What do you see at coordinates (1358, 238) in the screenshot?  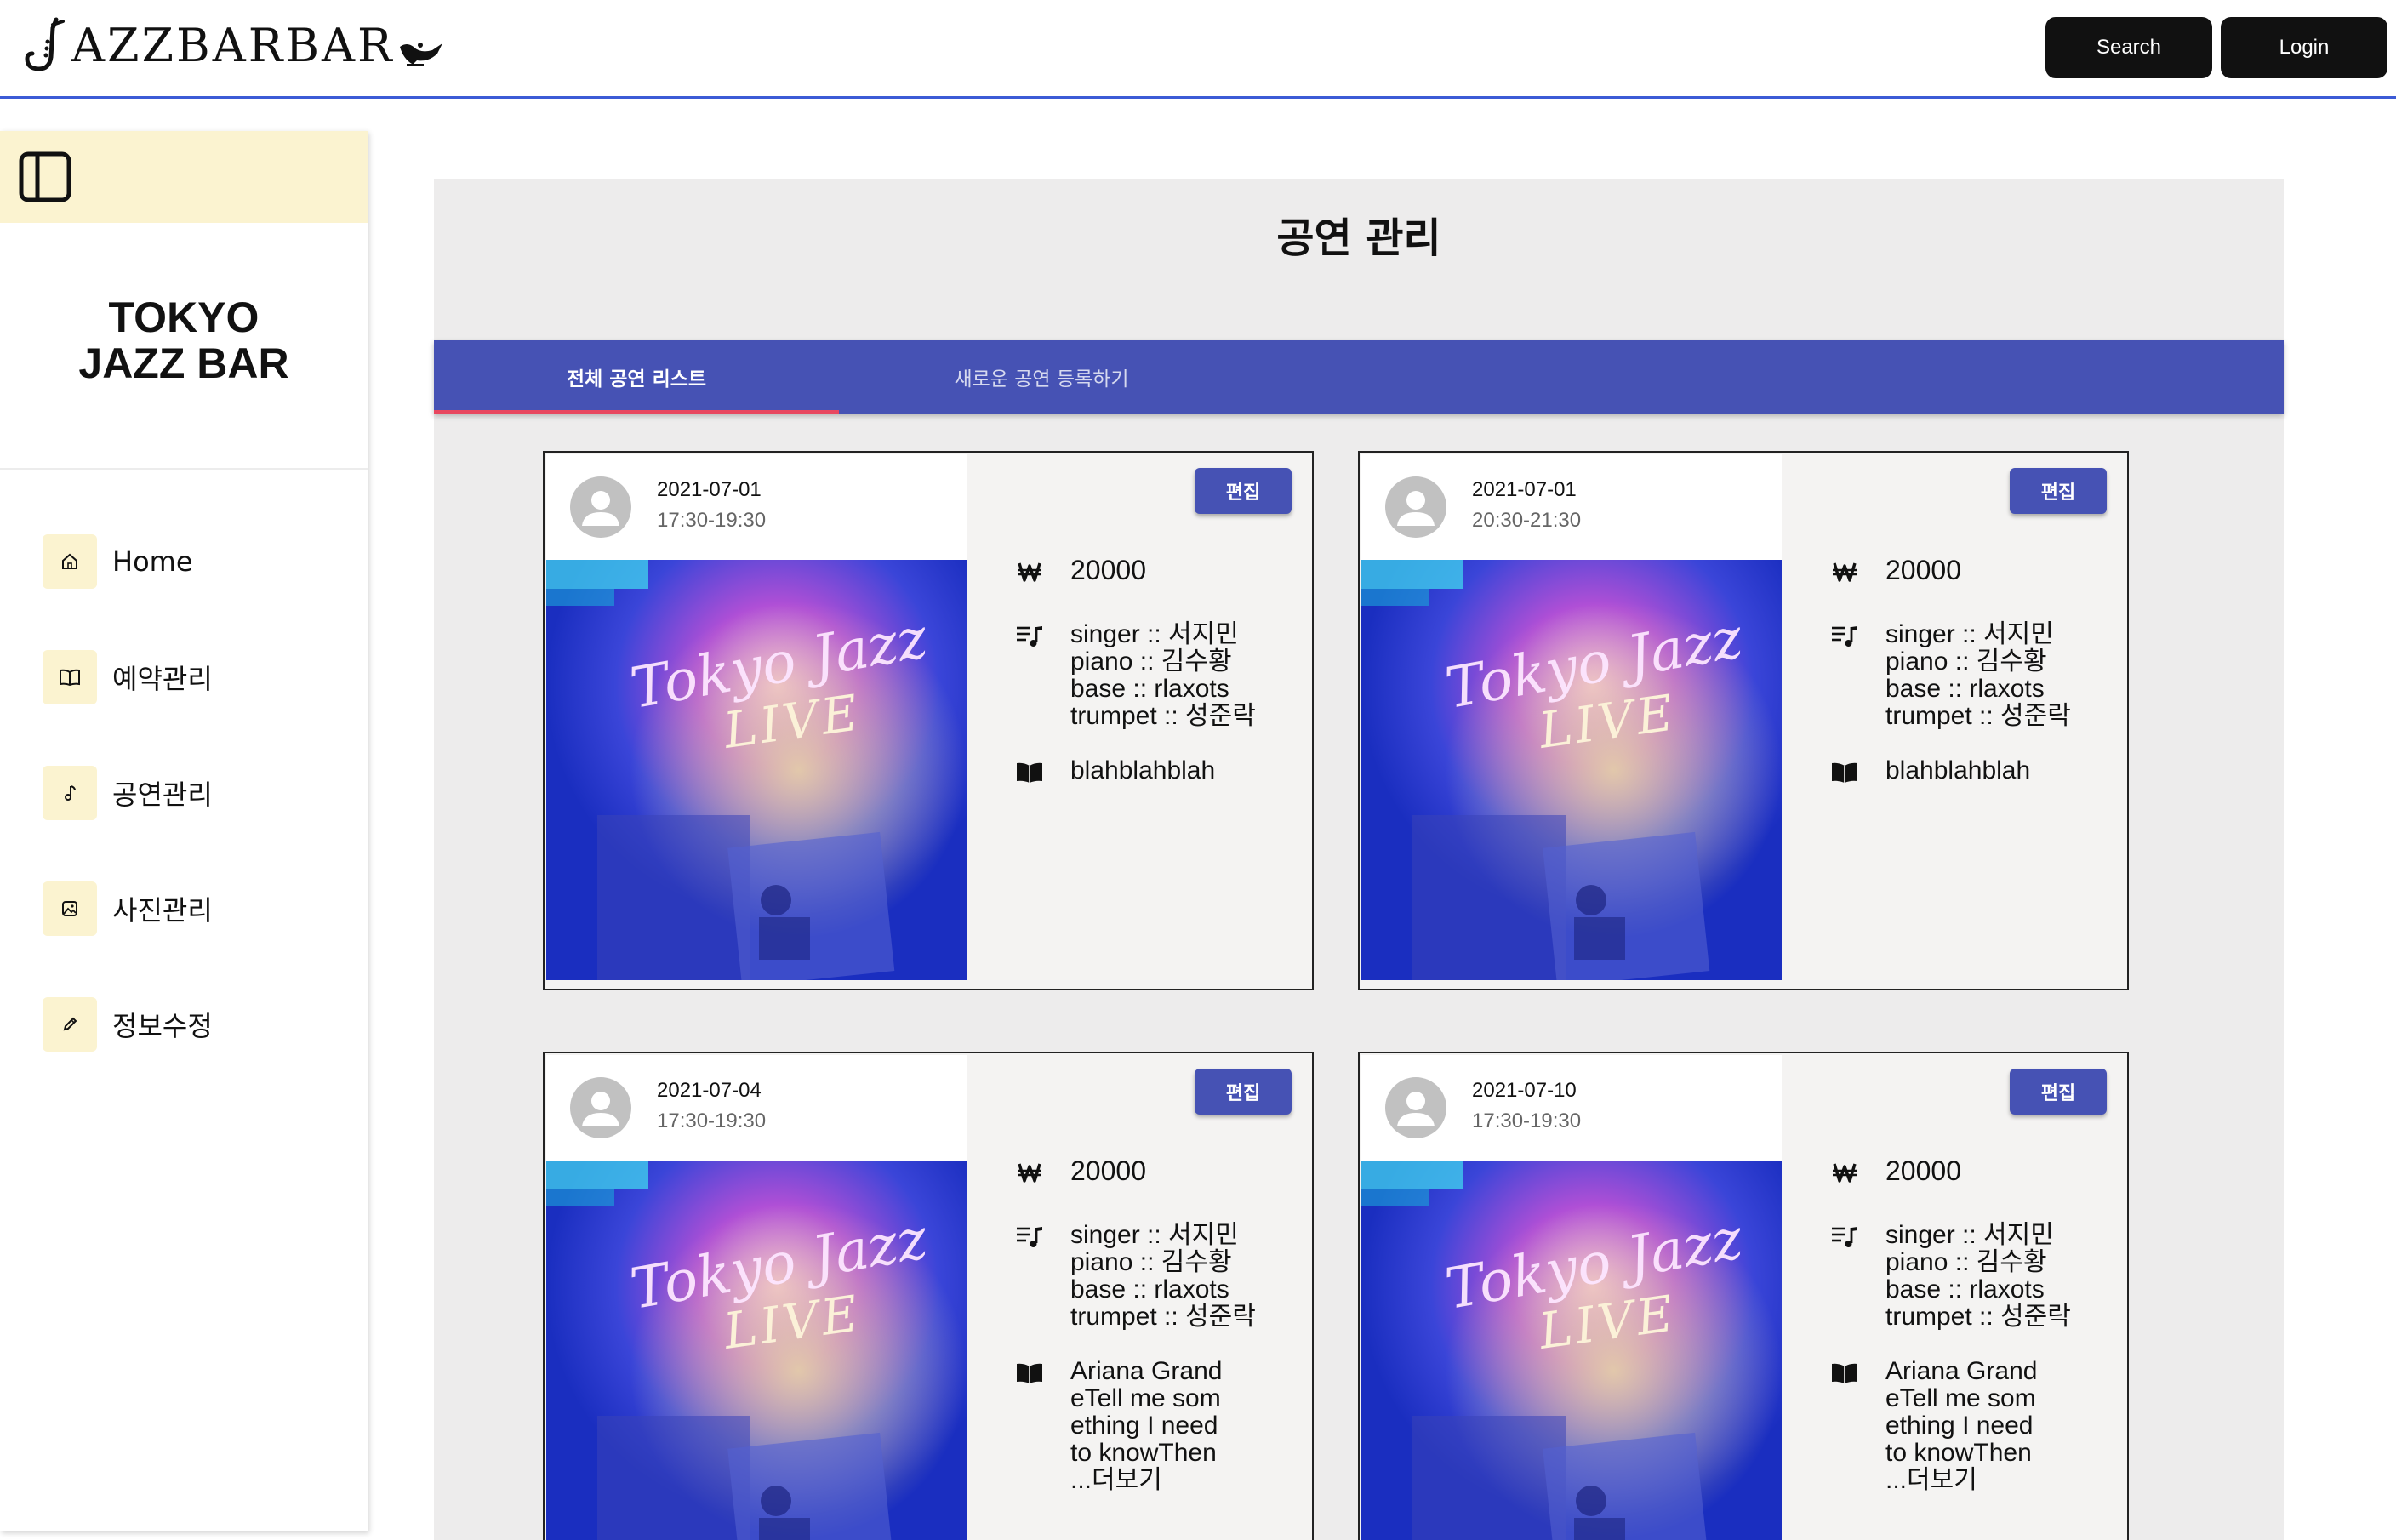 I see `page-title: 공연 관리` at bounding box center [1358, 238].